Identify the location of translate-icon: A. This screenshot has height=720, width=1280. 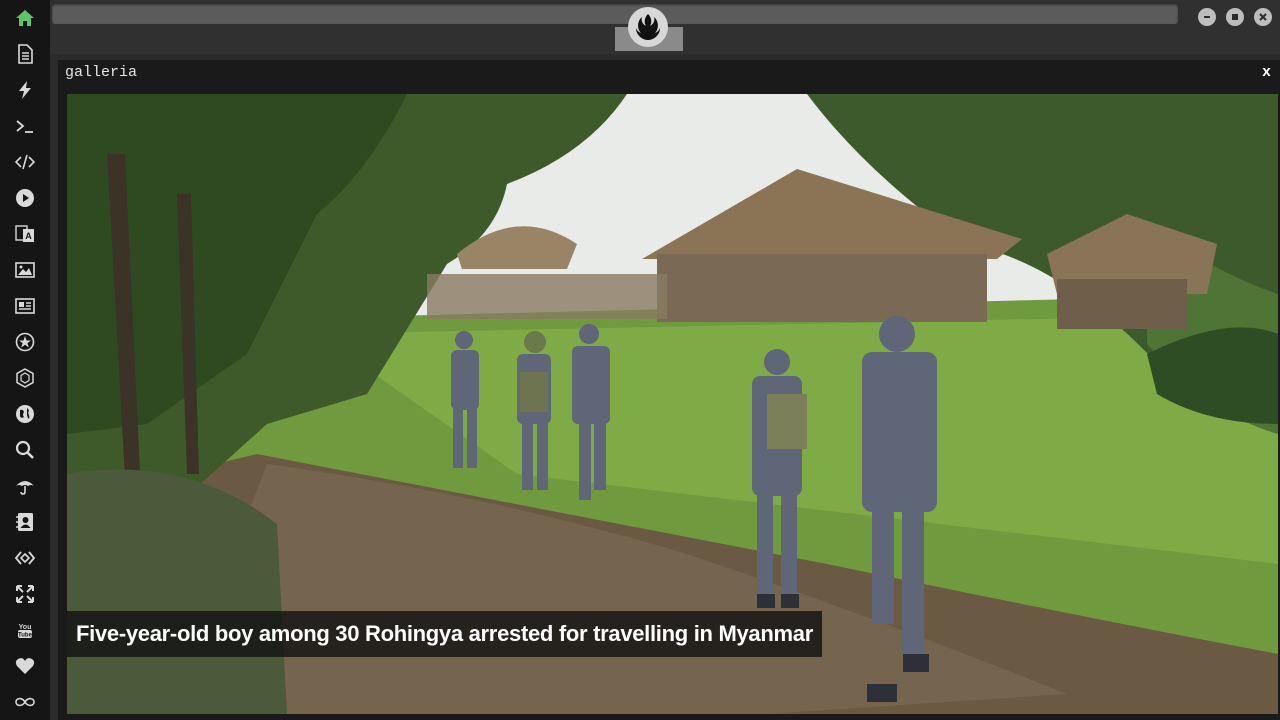
(25, 234).